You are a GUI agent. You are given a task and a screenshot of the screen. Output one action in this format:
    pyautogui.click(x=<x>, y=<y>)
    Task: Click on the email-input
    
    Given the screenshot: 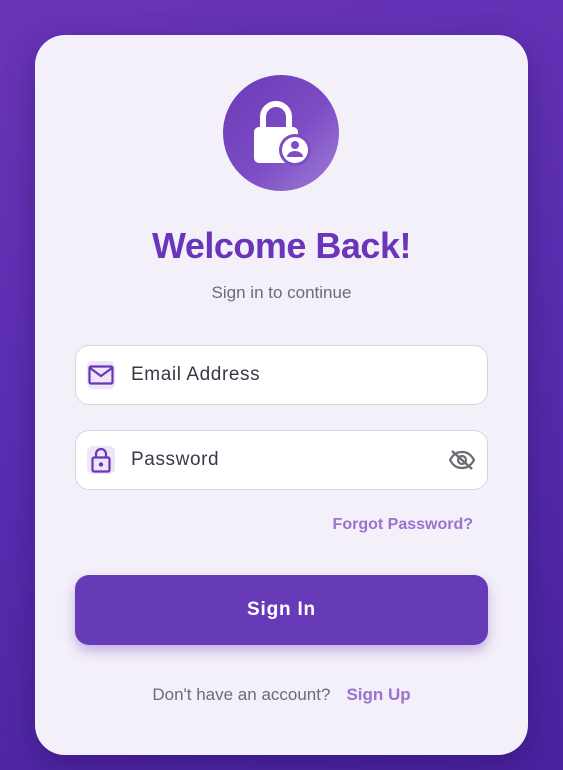 What is the action you would take?
    pyautogui.click(x=309, y=375)
    